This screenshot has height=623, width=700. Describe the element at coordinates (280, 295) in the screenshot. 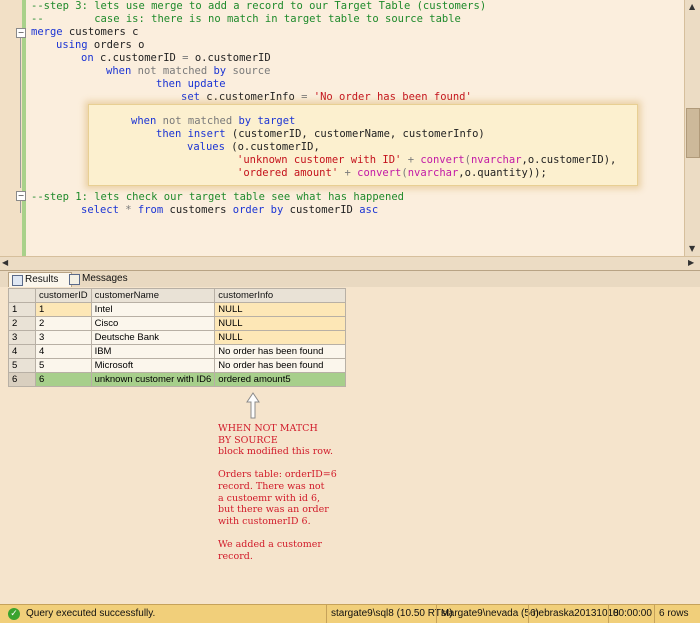

I see `column-header: customerInfo` at that location.